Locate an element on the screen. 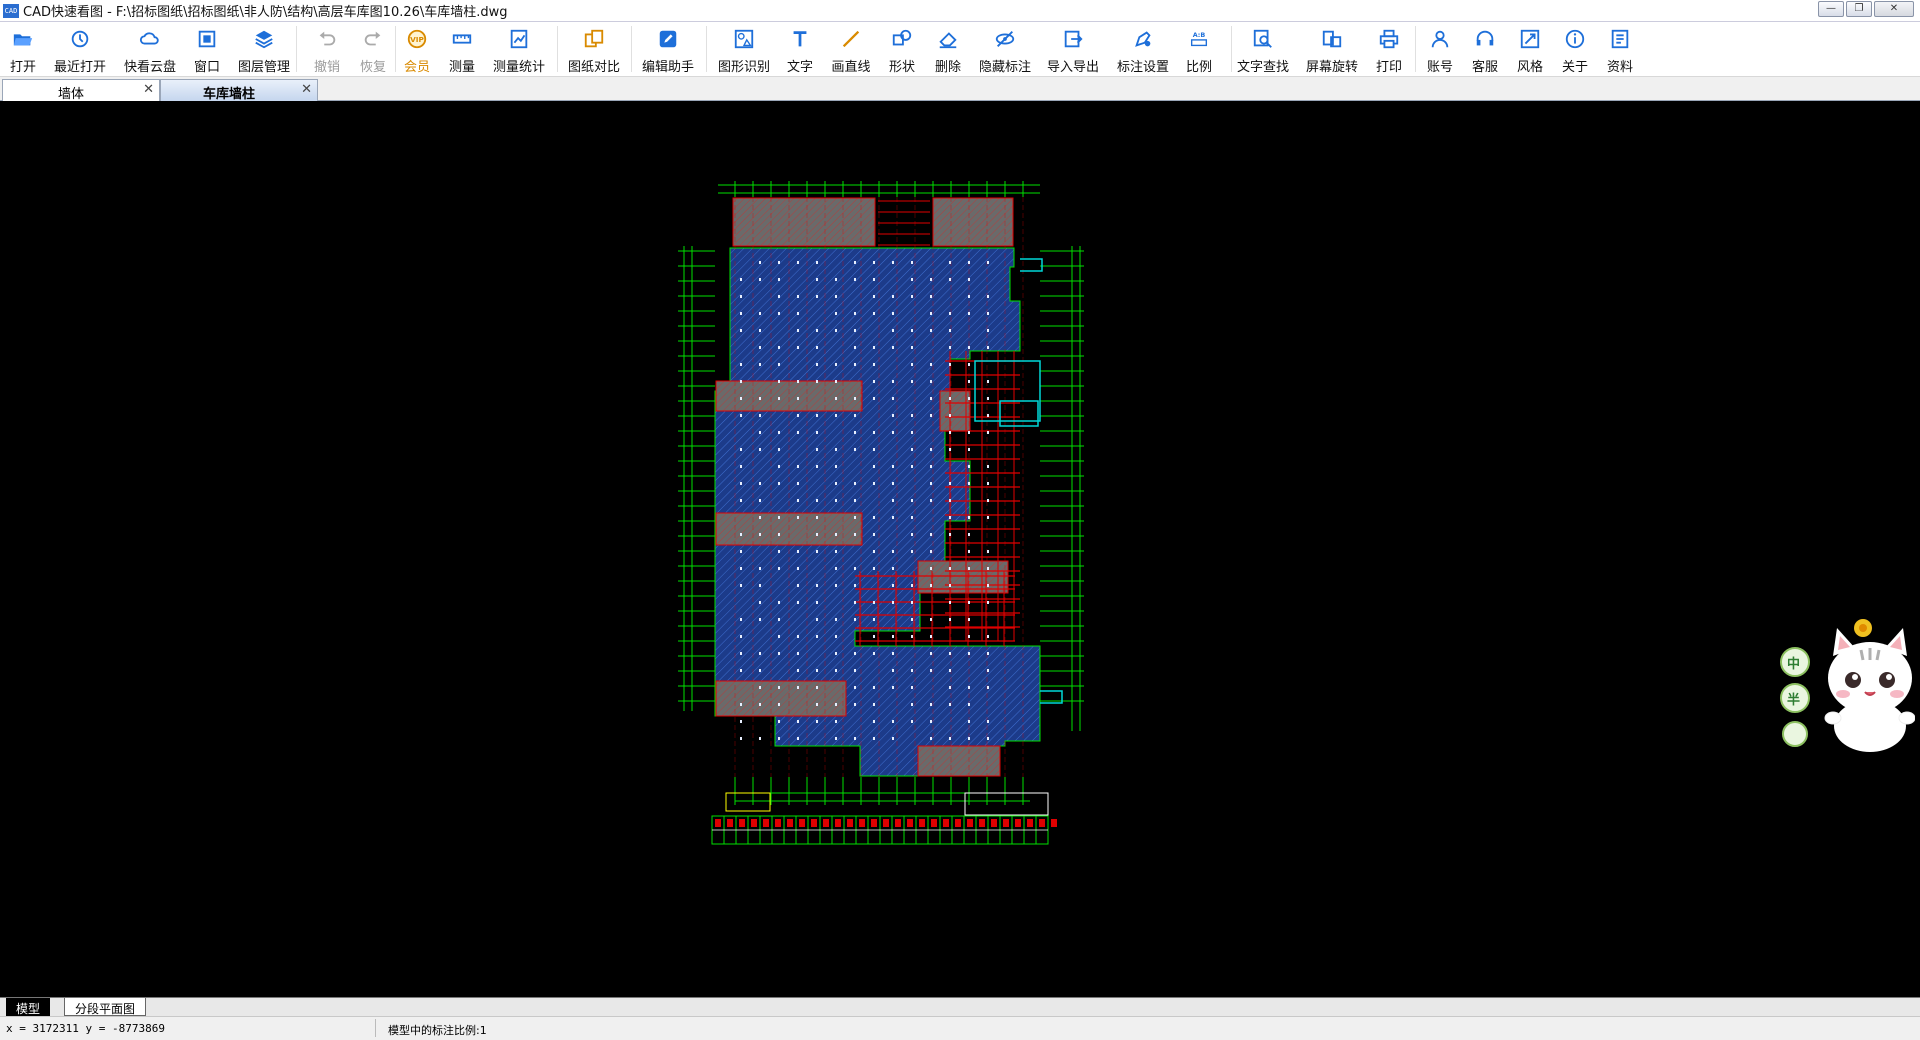 The height and width of the screenshot is (1040, 1920). toolbar-import-export-button: 导入导出 is located at coordinates (1073, 49).